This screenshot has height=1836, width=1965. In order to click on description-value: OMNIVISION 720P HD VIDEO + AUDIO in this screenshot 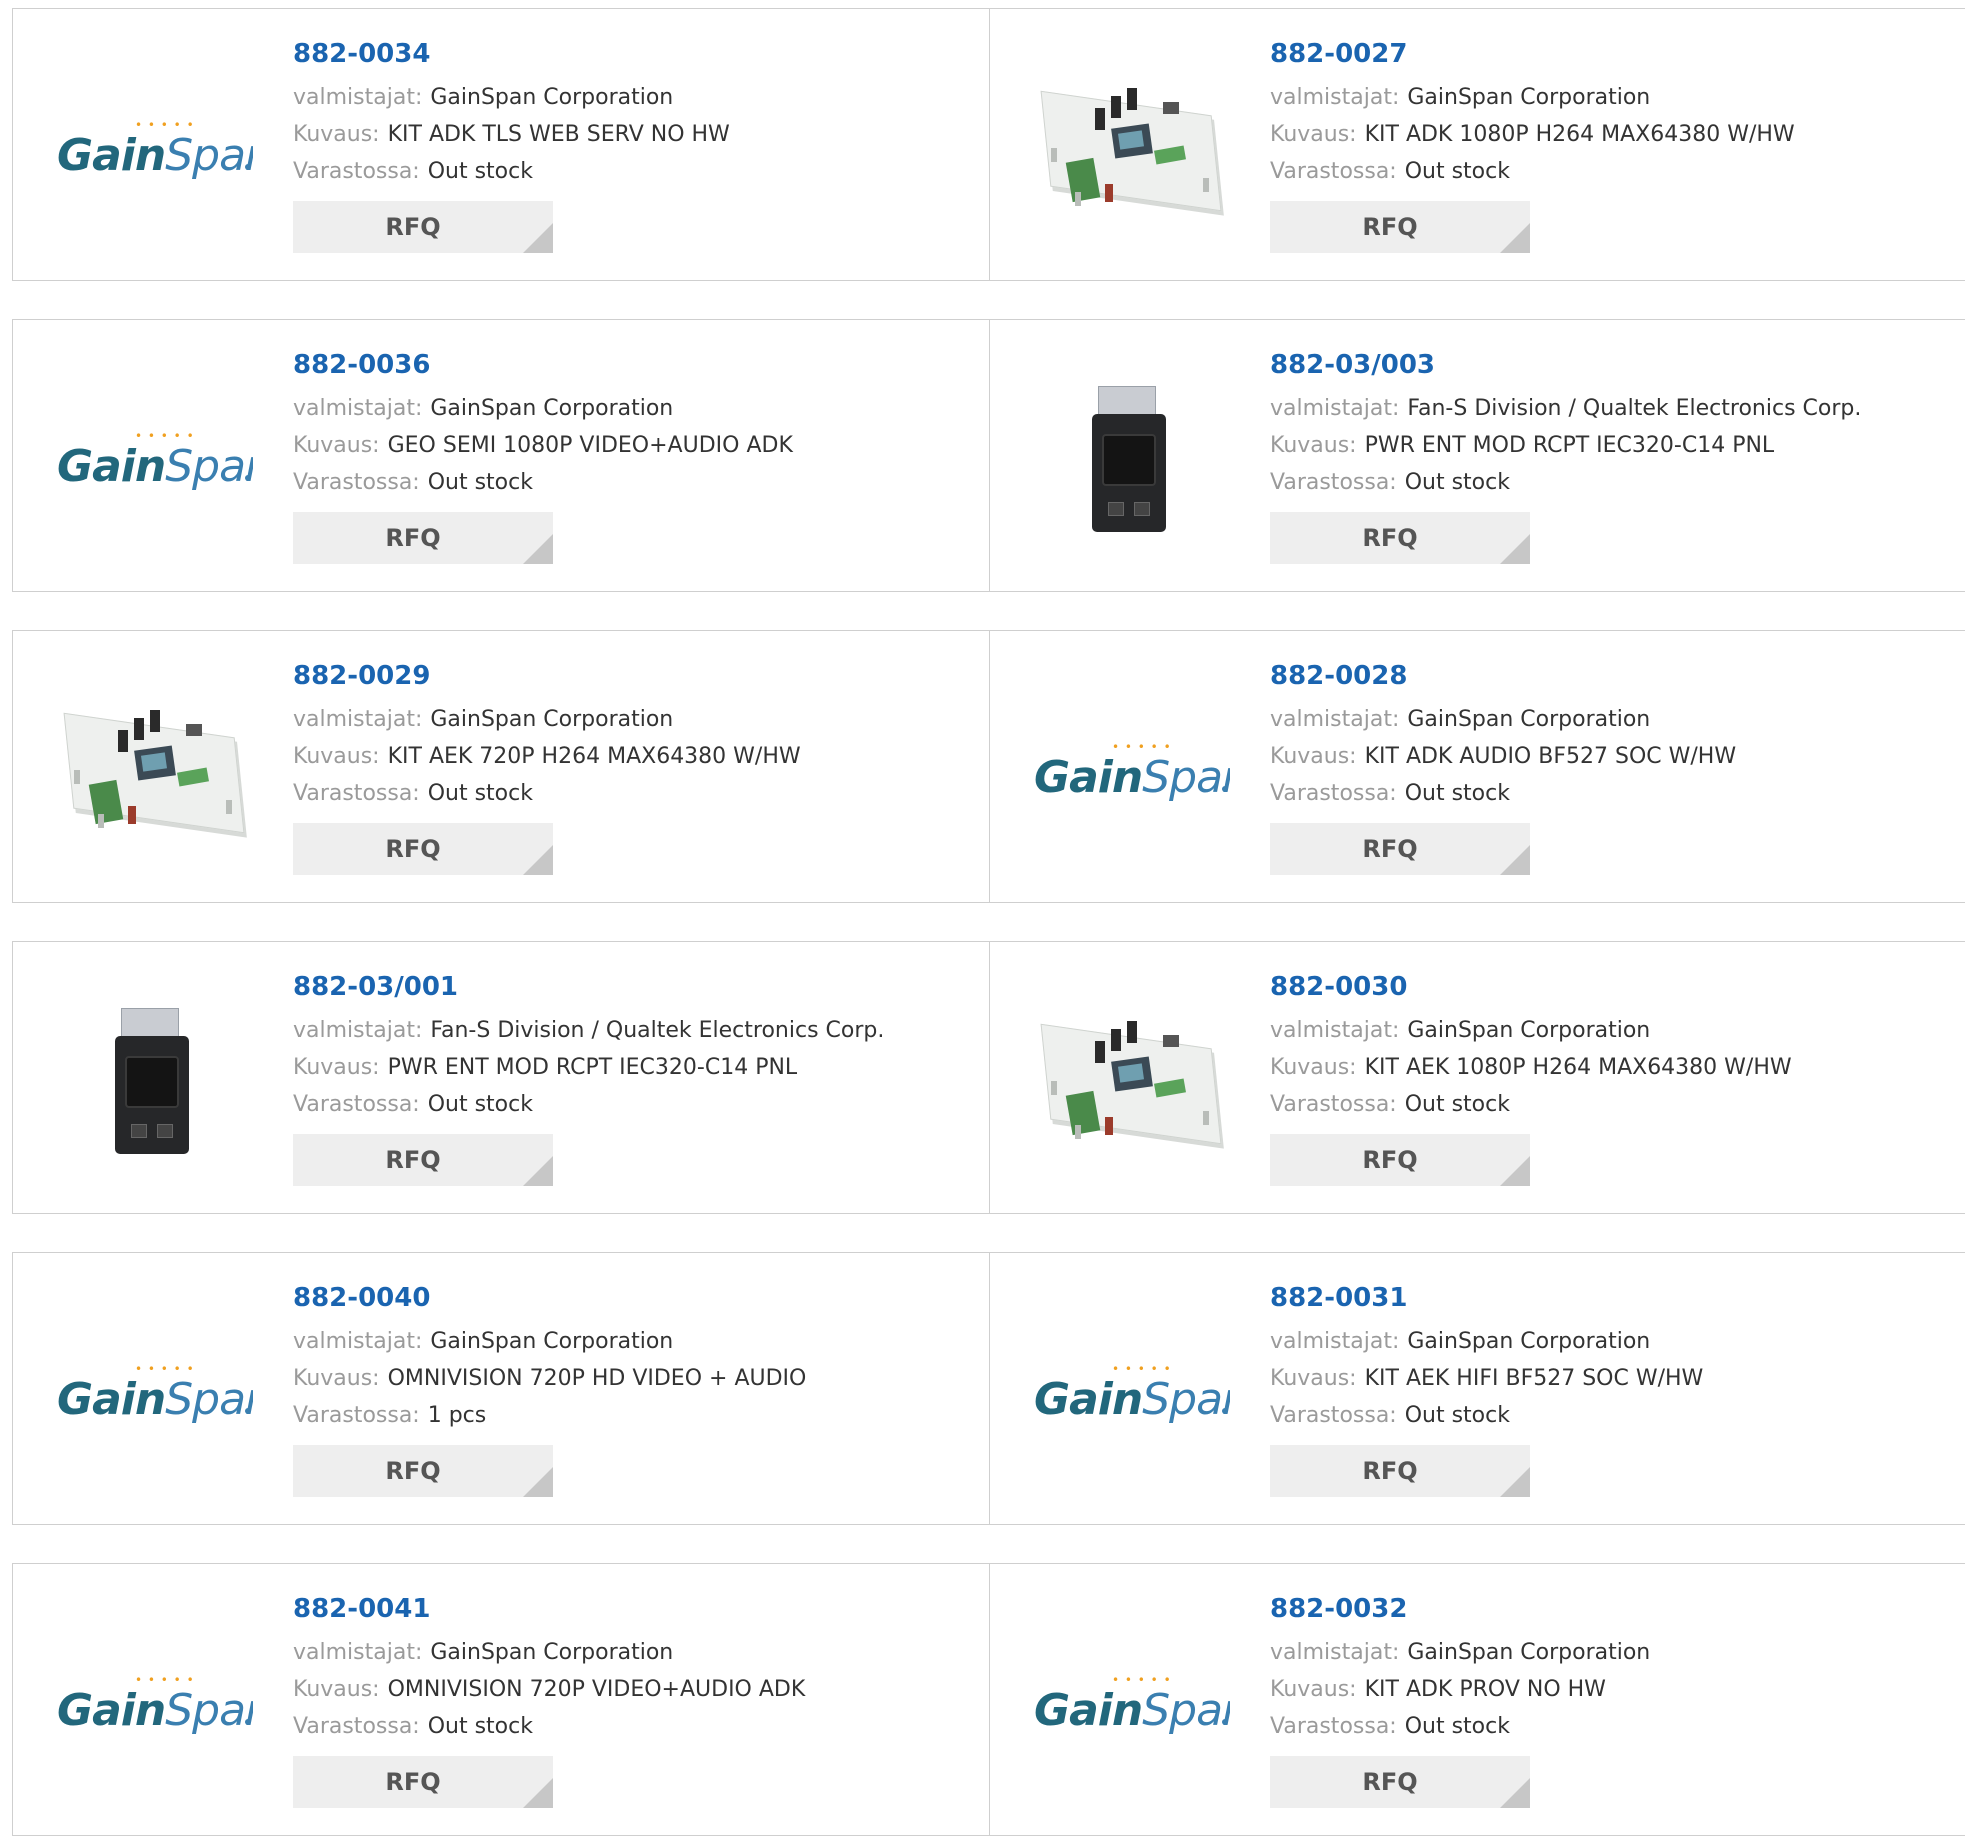, I will do `click(597, 1378)`.